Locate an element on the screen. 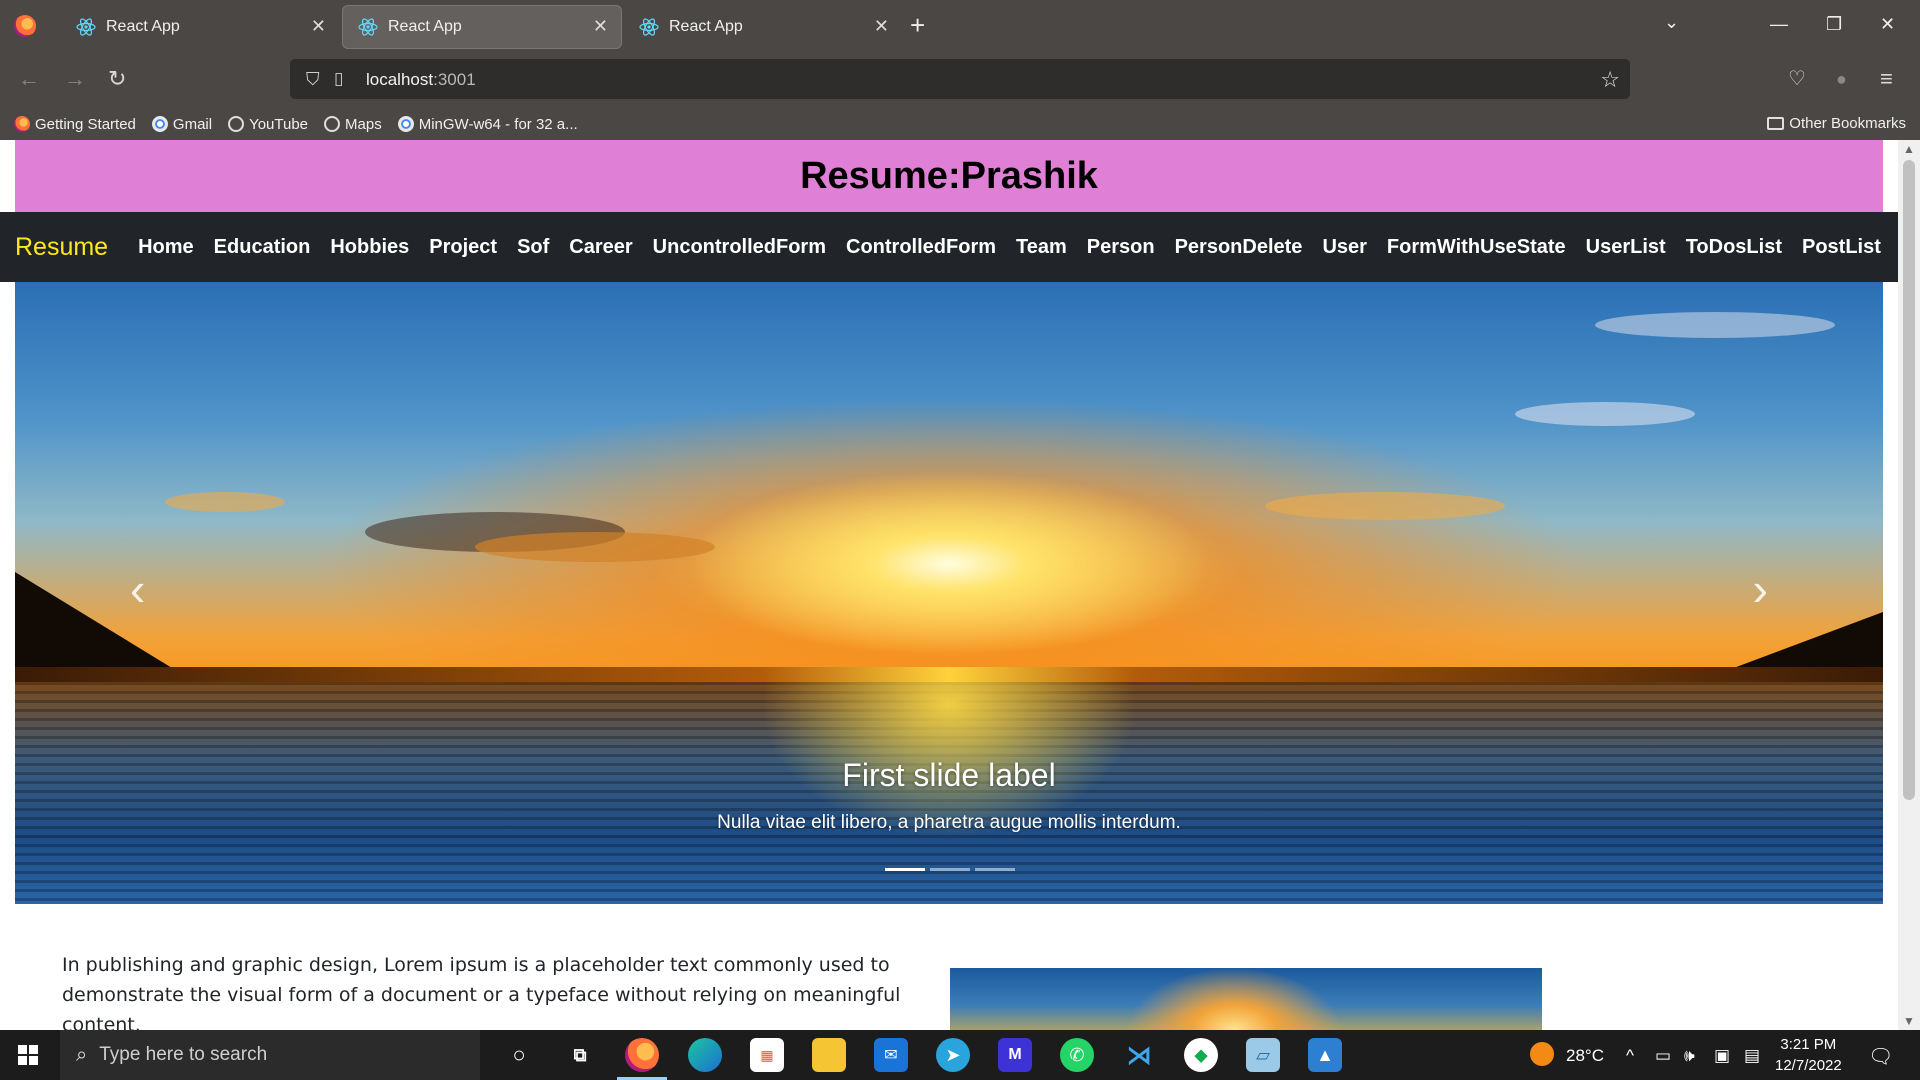 The height and width of the screenshot is (1080, 1920). hamburger-menu-icon: ≡ is located at coordinates (1886, 79).